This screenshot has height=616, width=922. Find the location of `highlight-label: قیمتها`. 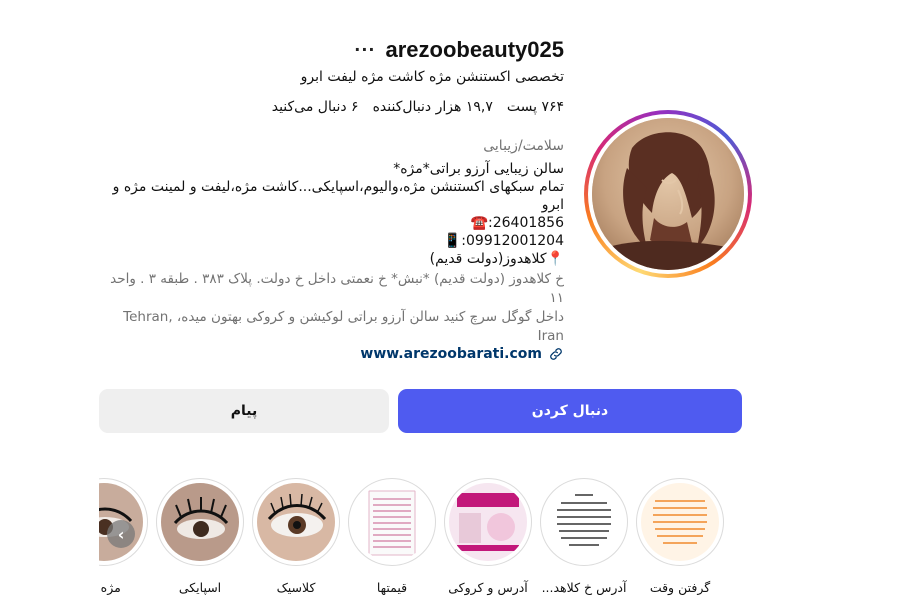

highlight-label: قیمتها is located at coordinates (392, 587).